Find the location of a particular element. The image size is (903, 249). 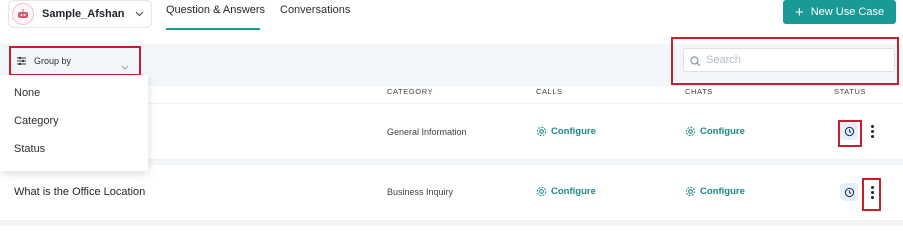

new-use-case-button: + New Use Case is located at coordinates (839, 12).